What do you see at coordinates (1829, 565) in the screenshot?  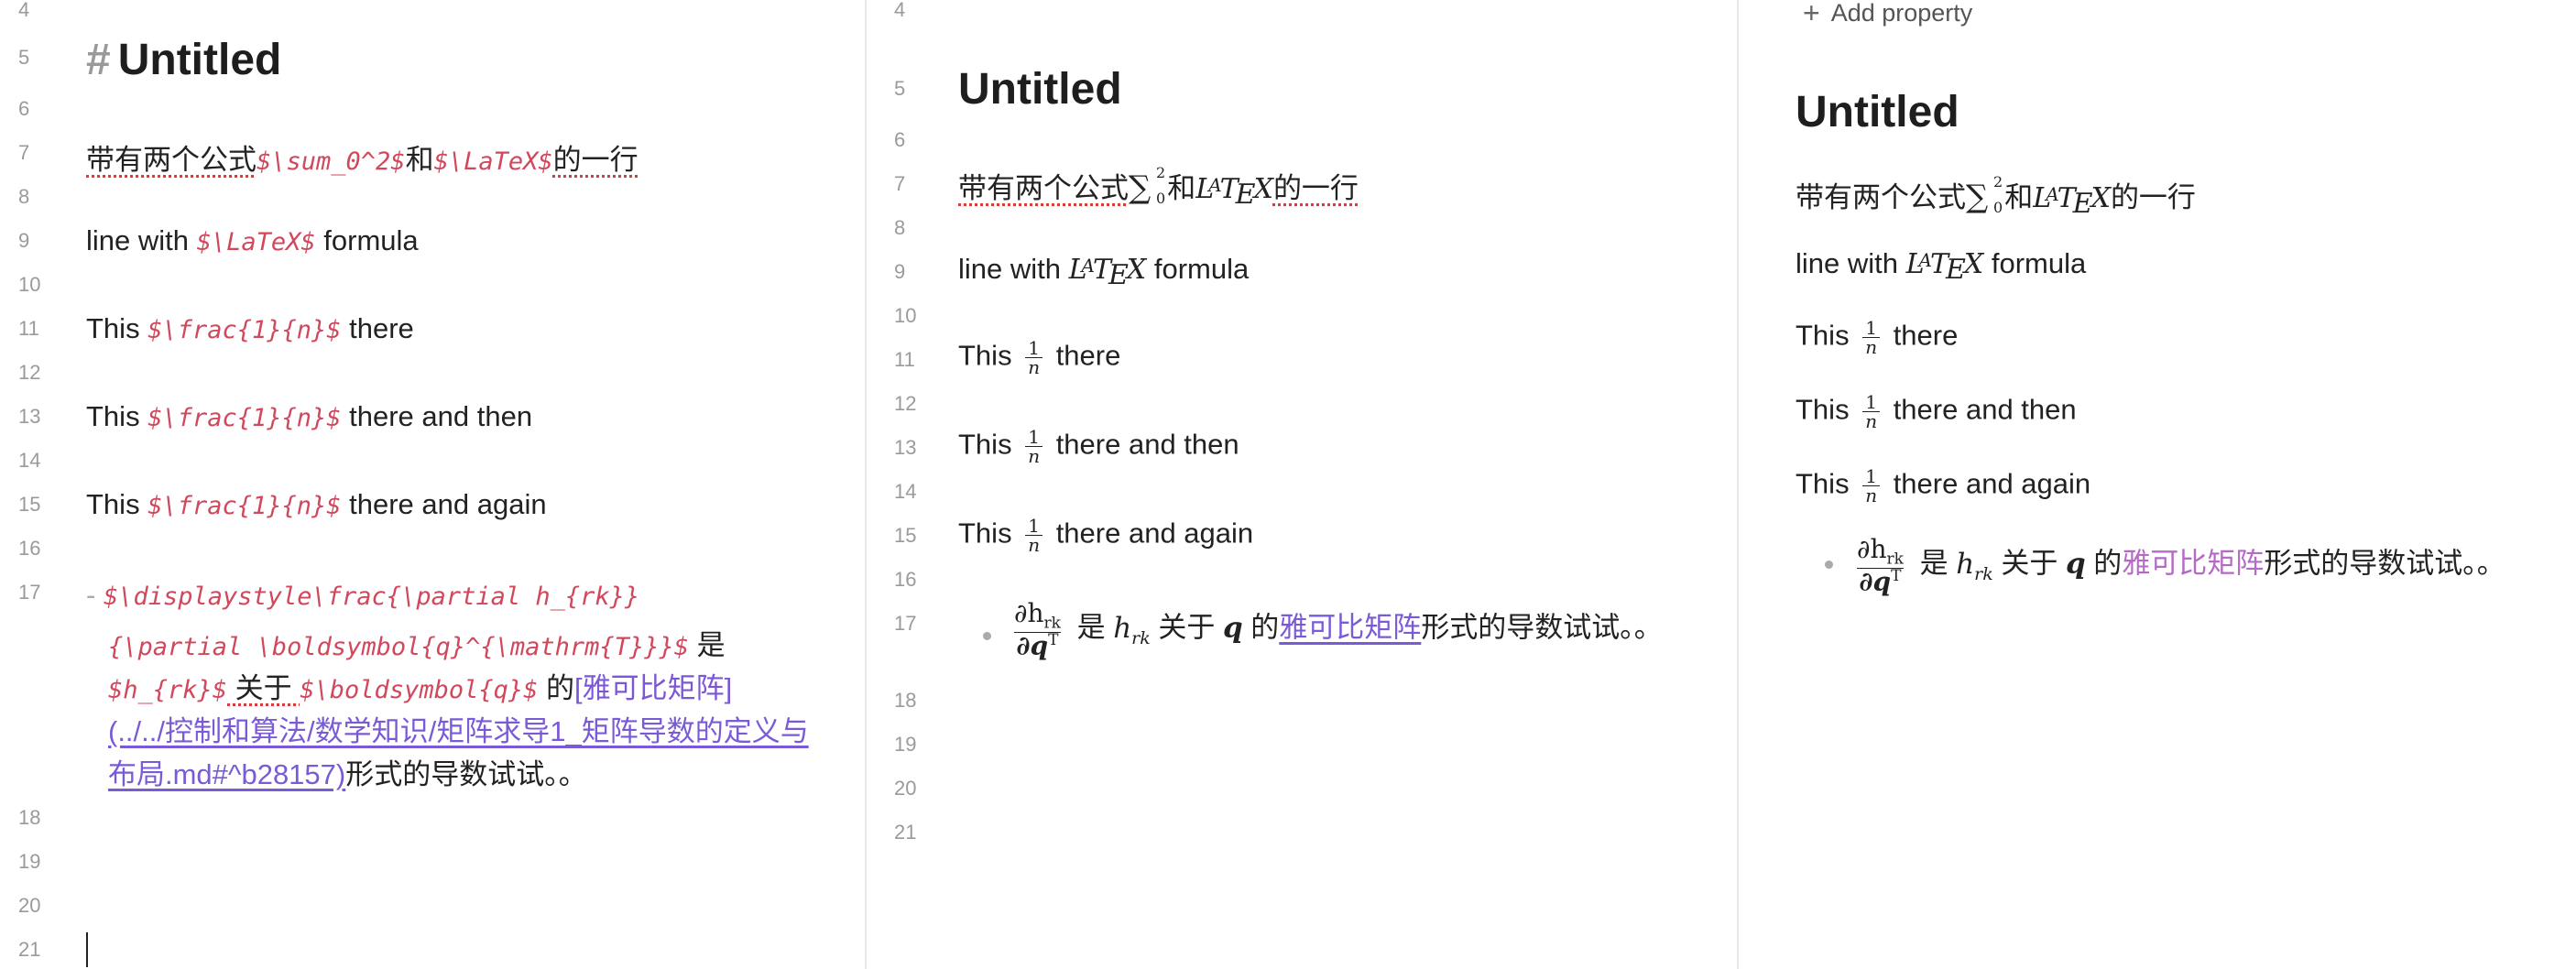 I see `list-bullet` at bounding box center [1829, 565].